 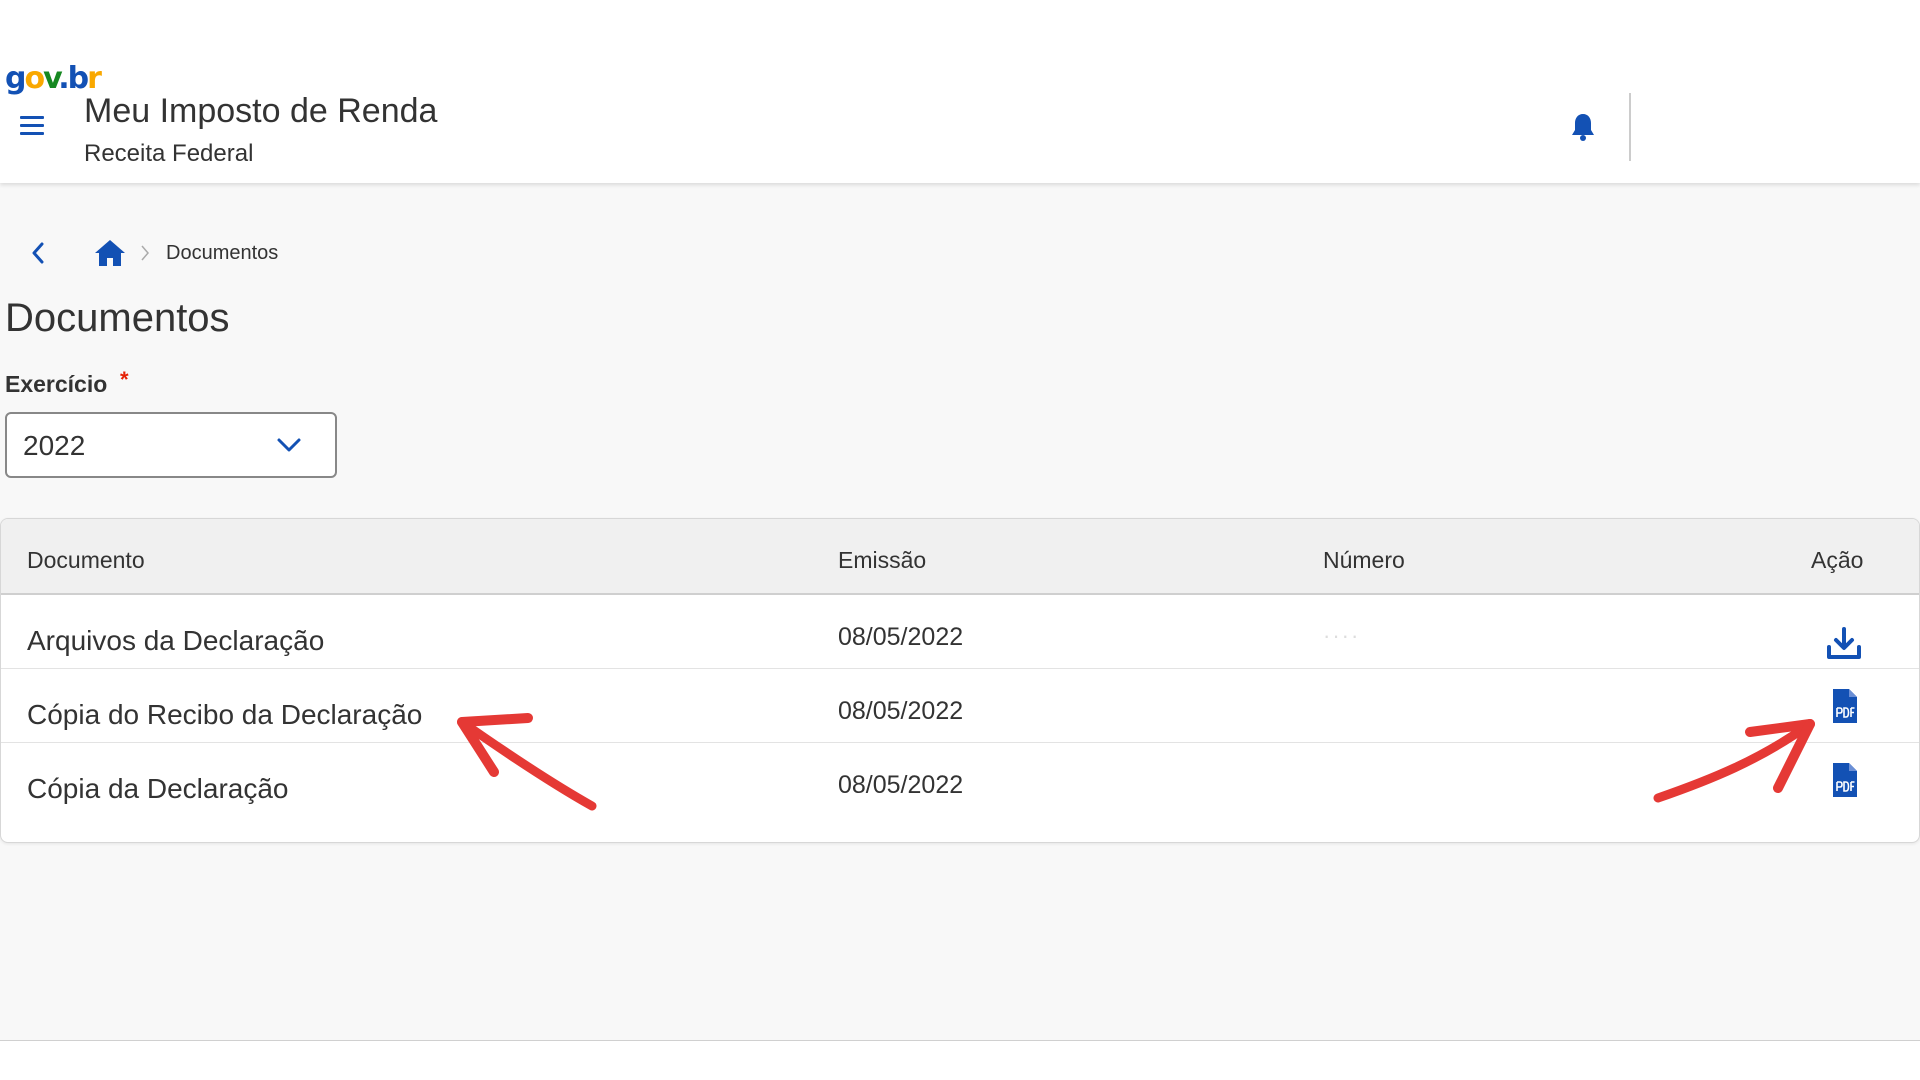 I want to click on column-header-documento: Documento, so click(x=86, y=560).